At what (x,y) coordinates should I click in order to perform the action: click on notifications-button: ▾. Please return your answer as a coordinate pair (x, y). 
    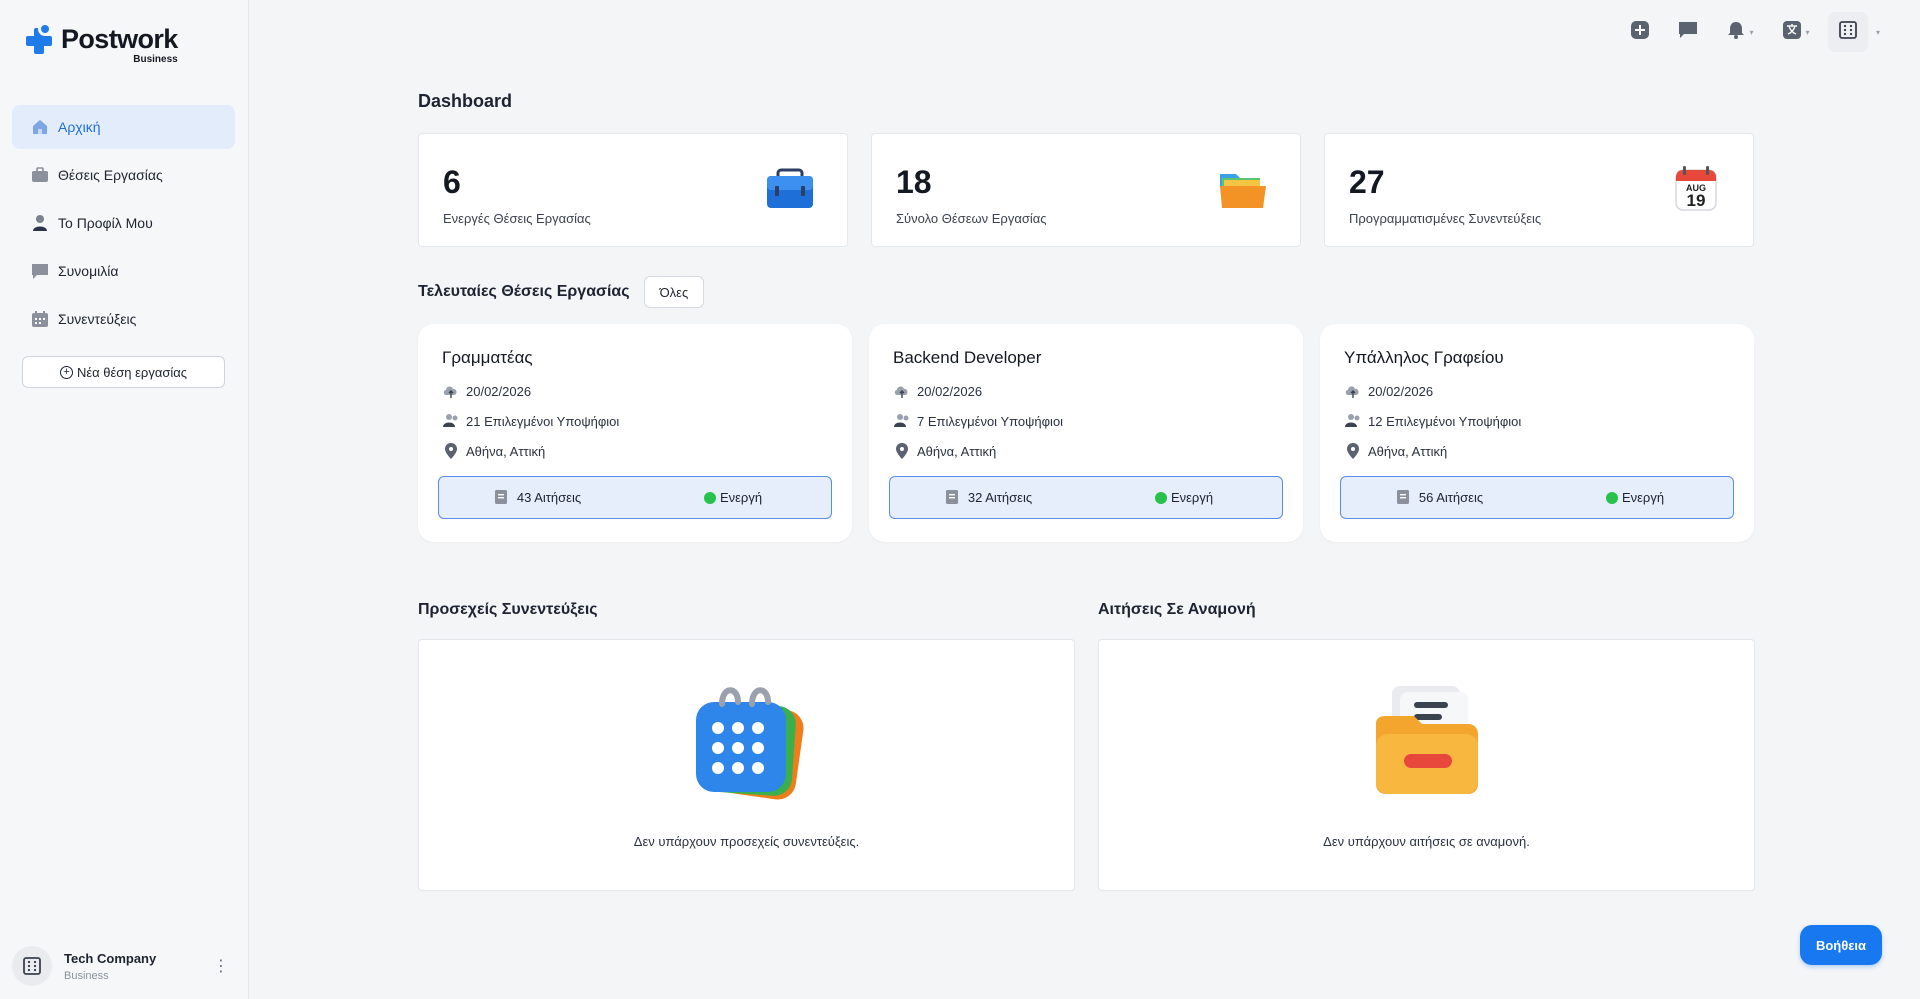
    Looking at the image, I should click on (1740, 32).